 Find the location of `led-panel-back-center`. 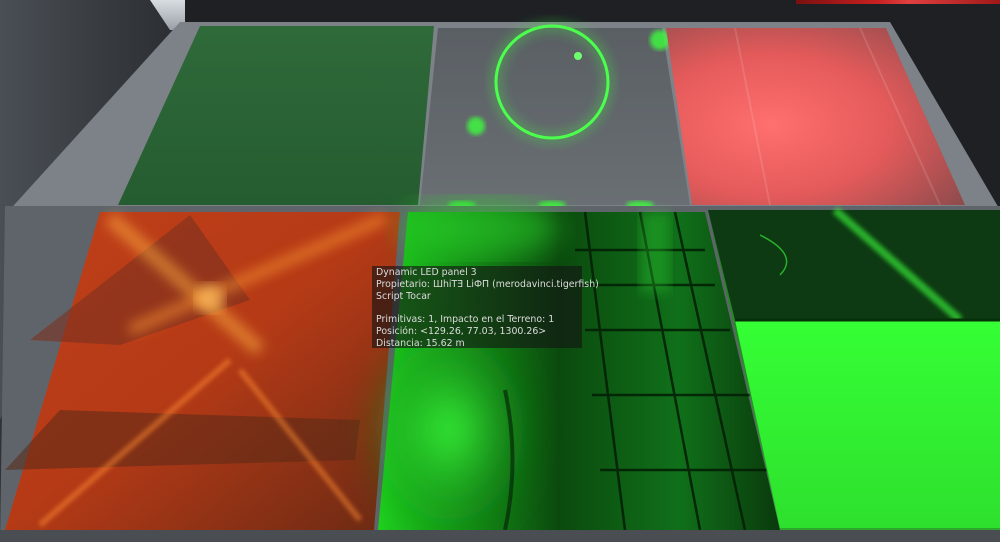

led-panel-back-center is located at coordinates (555, 115).